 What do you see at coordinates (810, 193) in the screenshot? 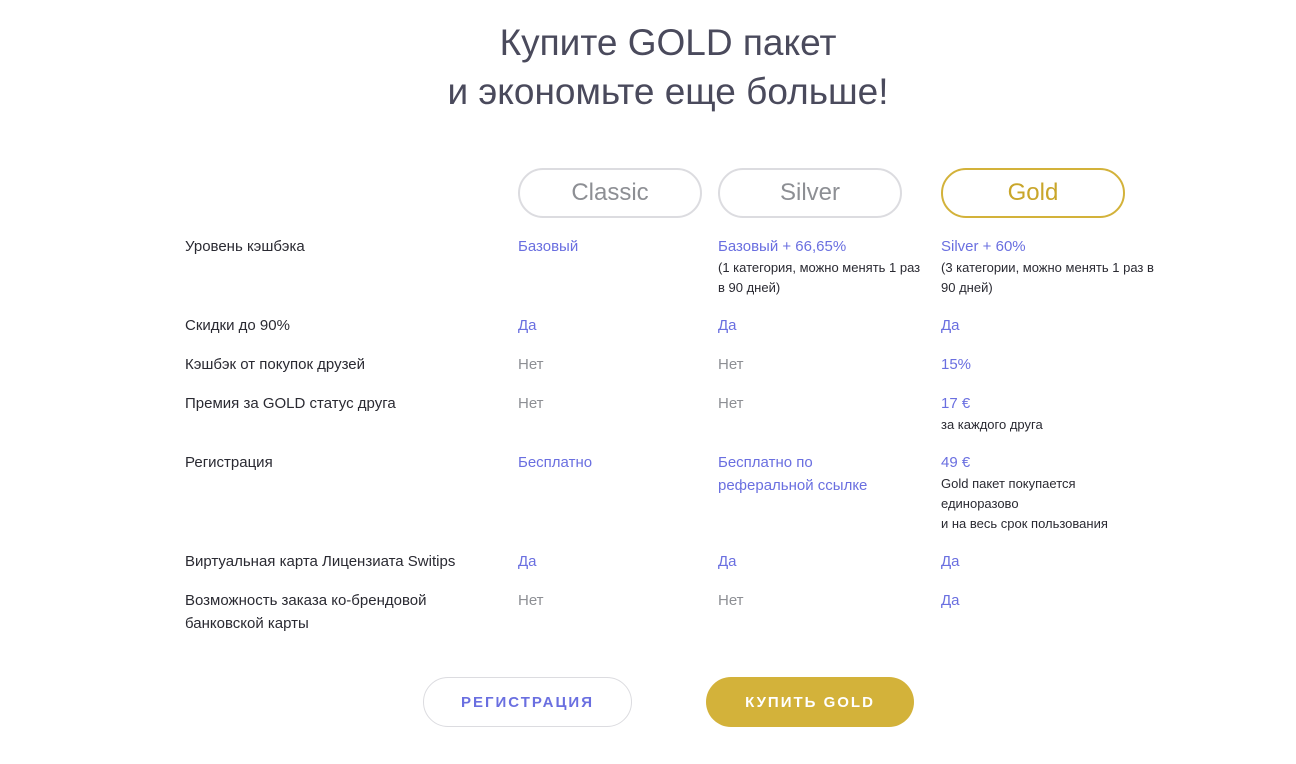
I see `plan-tab-silver: Silver` at bounding box center [810, 193].